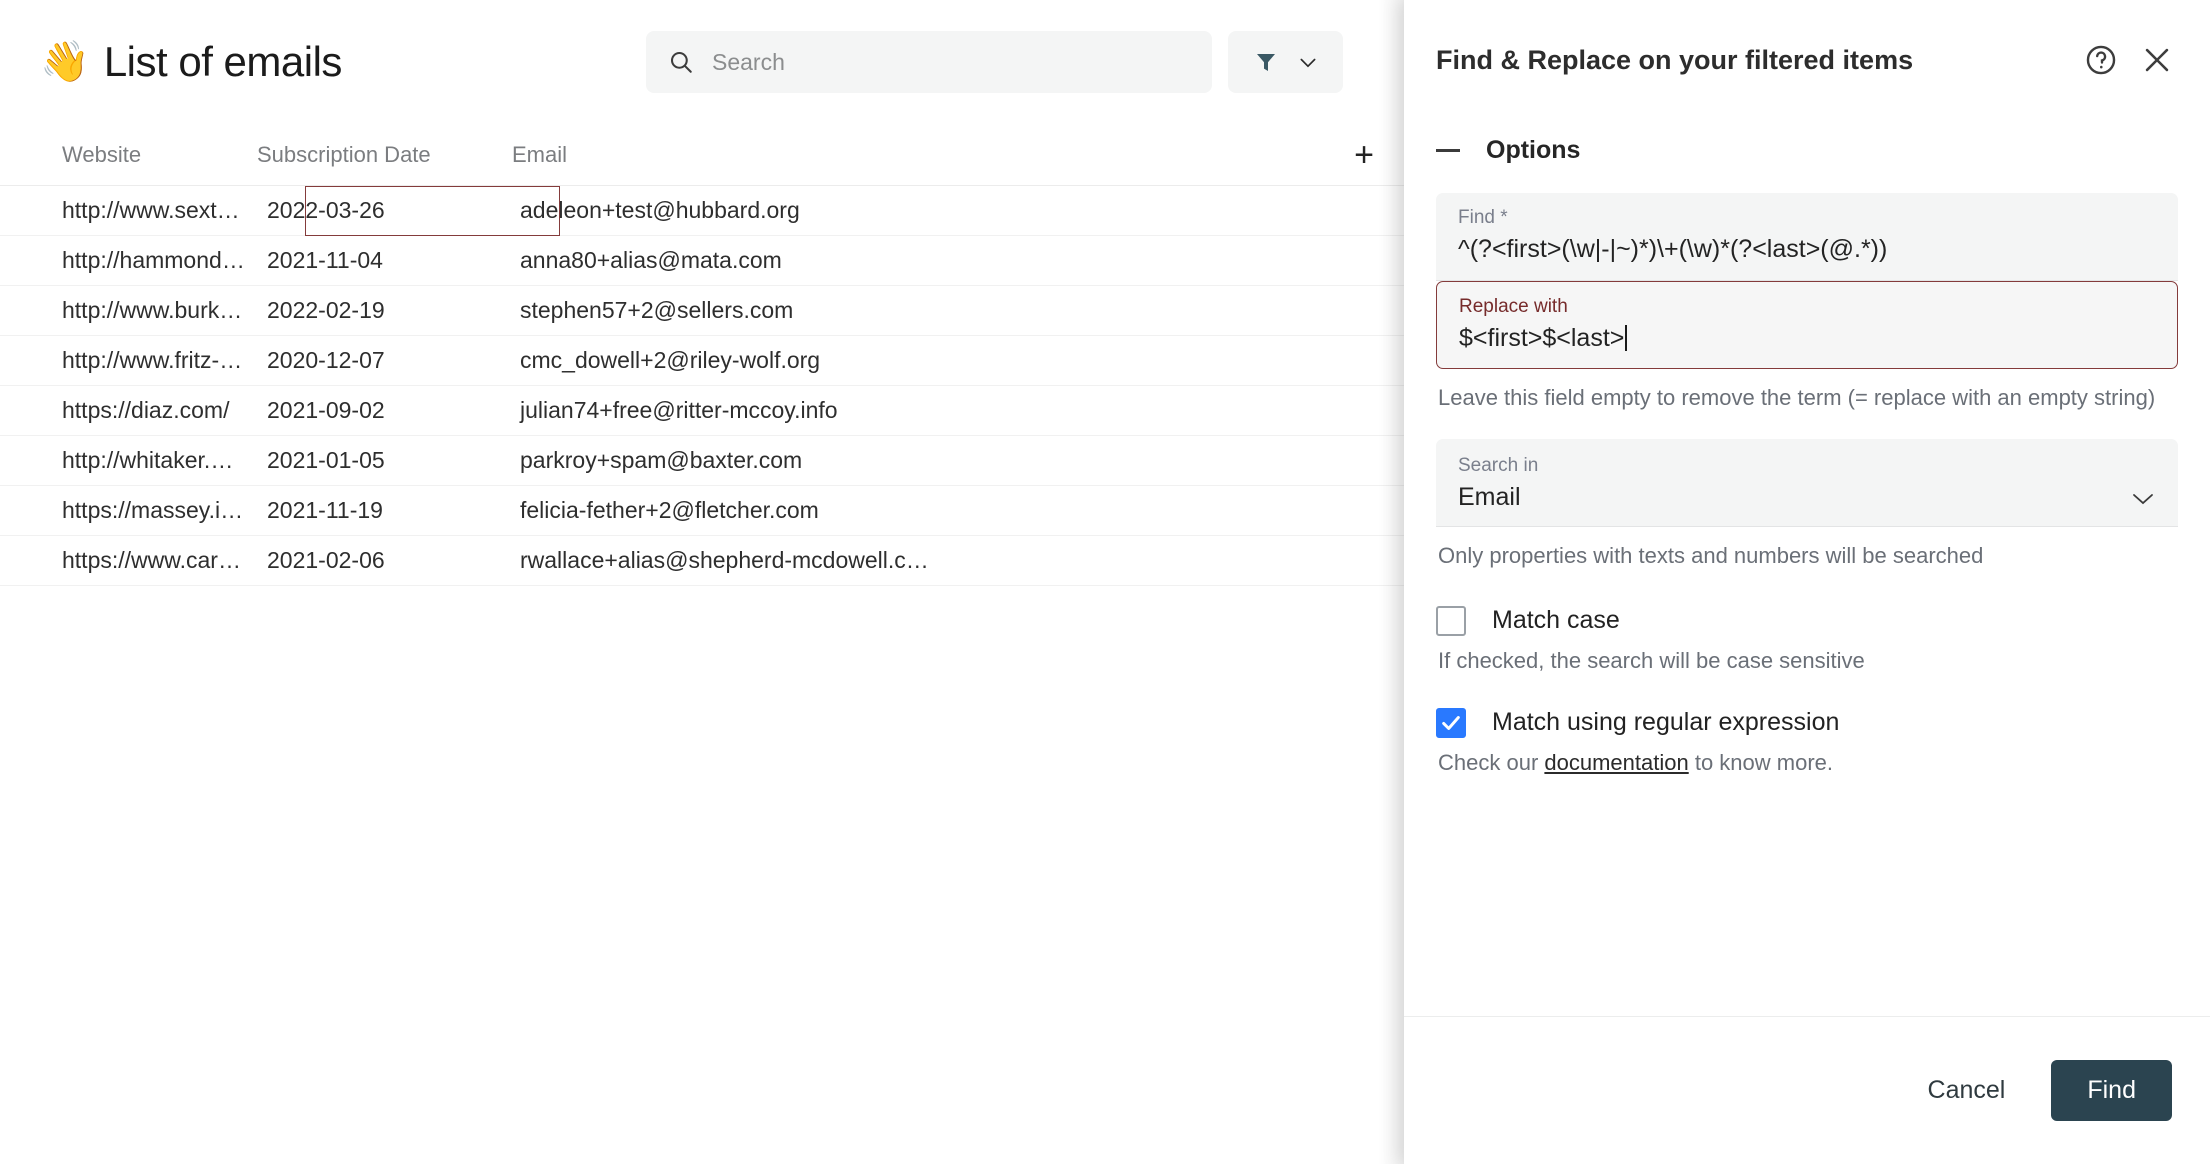  What do you see at coordinates (1513, 306) in the screenshot?
I see `replace-field-label: Replace with` at bounding box center [1513, 306].